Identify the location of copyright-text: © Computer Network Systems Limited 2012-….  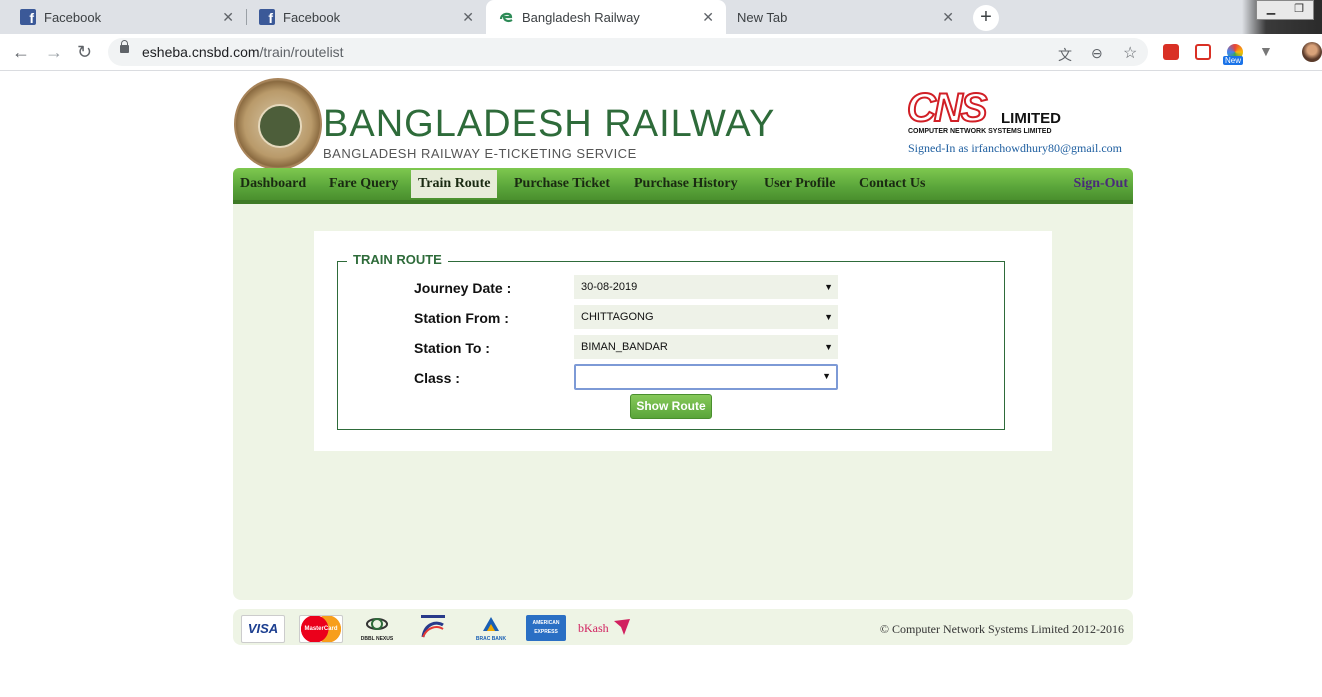
(1001, 629).